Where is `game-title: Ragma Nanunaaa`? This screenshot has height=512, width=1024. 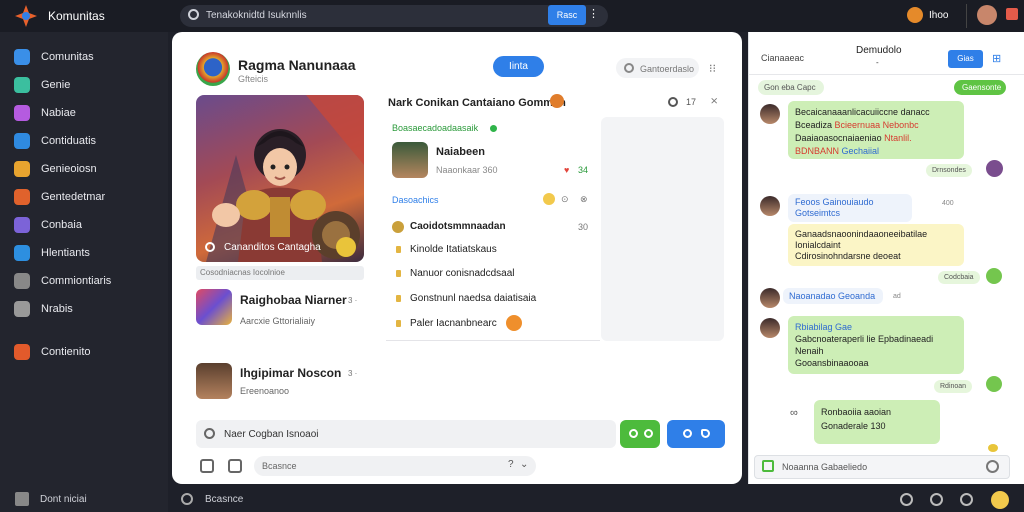 game-title: Ragma Nanunaaa is located at coordinates (297, 65).